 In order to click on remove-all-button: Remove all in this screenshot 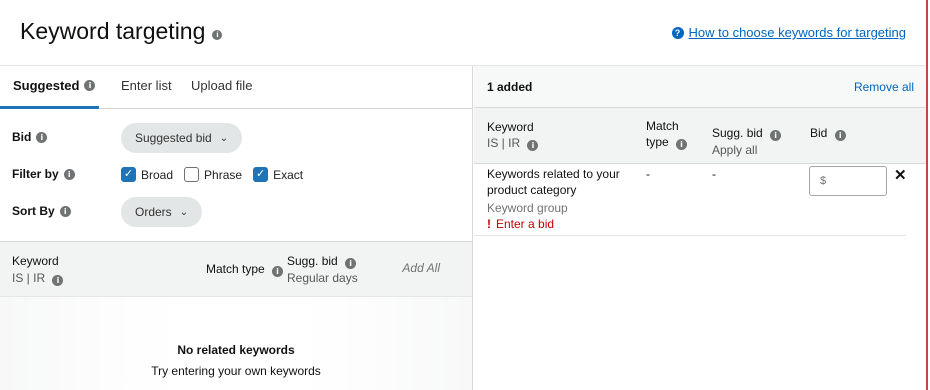, I will do `click(884, 87)`.